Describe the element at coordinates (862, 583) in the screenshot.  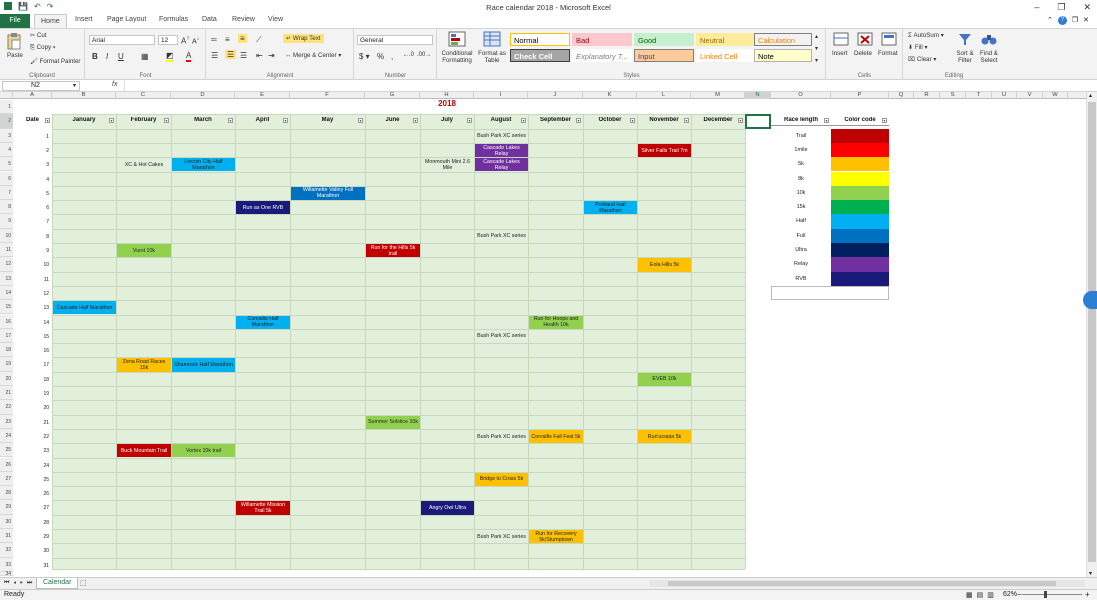
I see `horizontal-scroll-thumb` at that location.